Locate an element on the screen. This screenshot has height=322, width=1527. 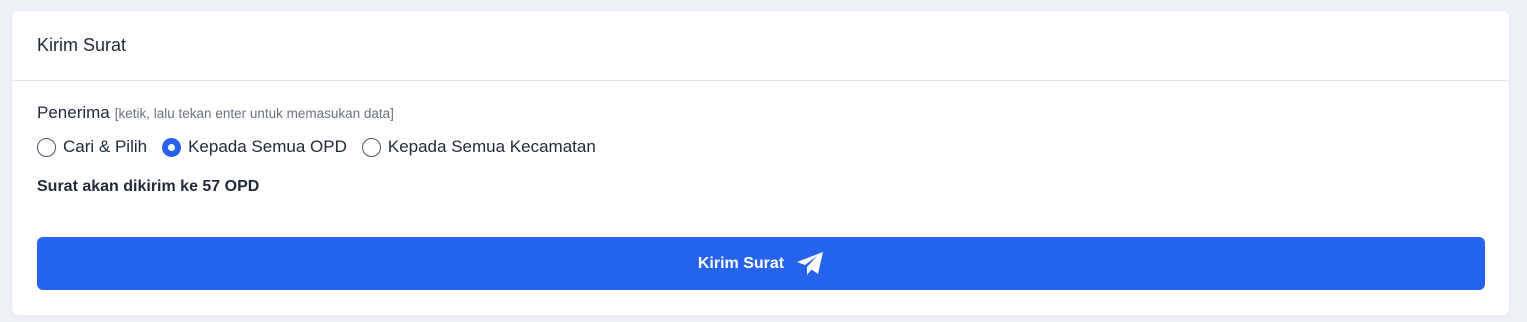
paper-plane-icon is located at coordinates (810, 263).